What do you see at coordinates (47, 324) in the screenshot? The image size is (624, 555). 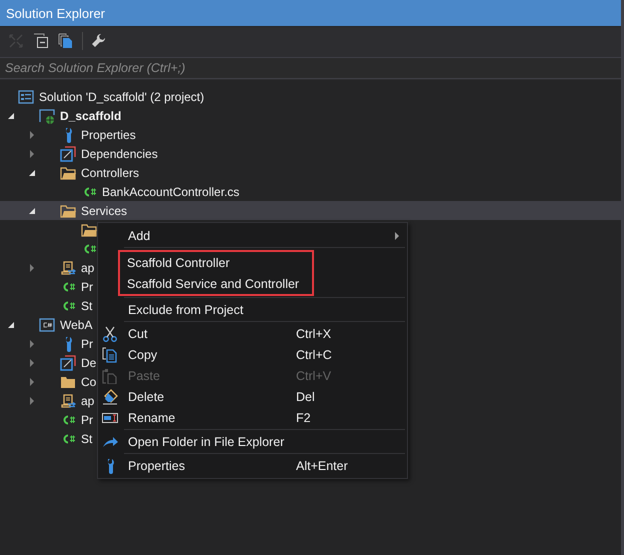 I see `csharp-project-icon` at bounding box center [47, 324].